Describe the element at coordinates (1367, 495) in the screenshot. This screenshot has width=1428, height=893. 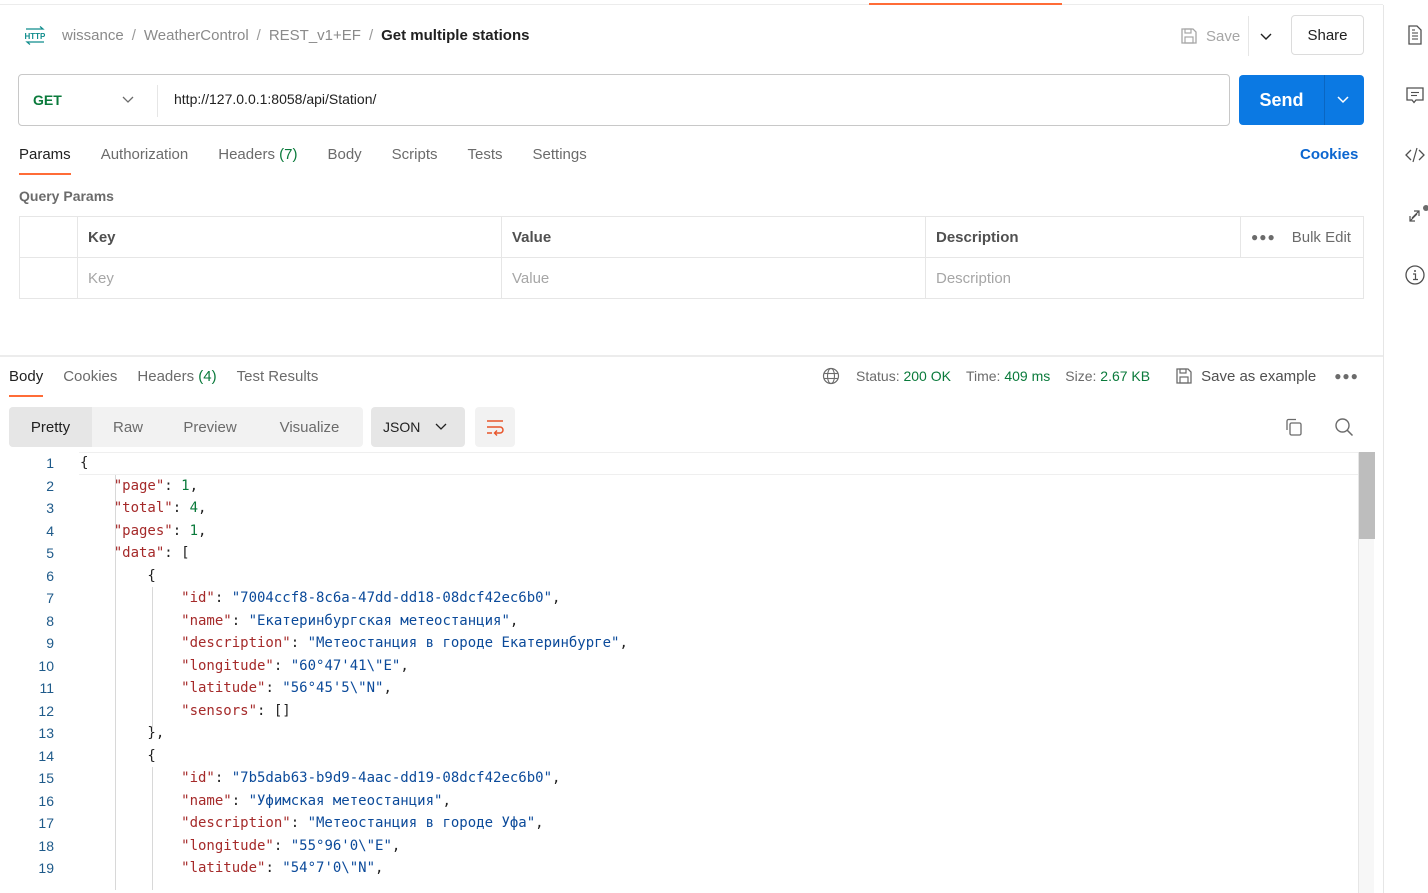
I see `scrollbar-thumb` at that location.